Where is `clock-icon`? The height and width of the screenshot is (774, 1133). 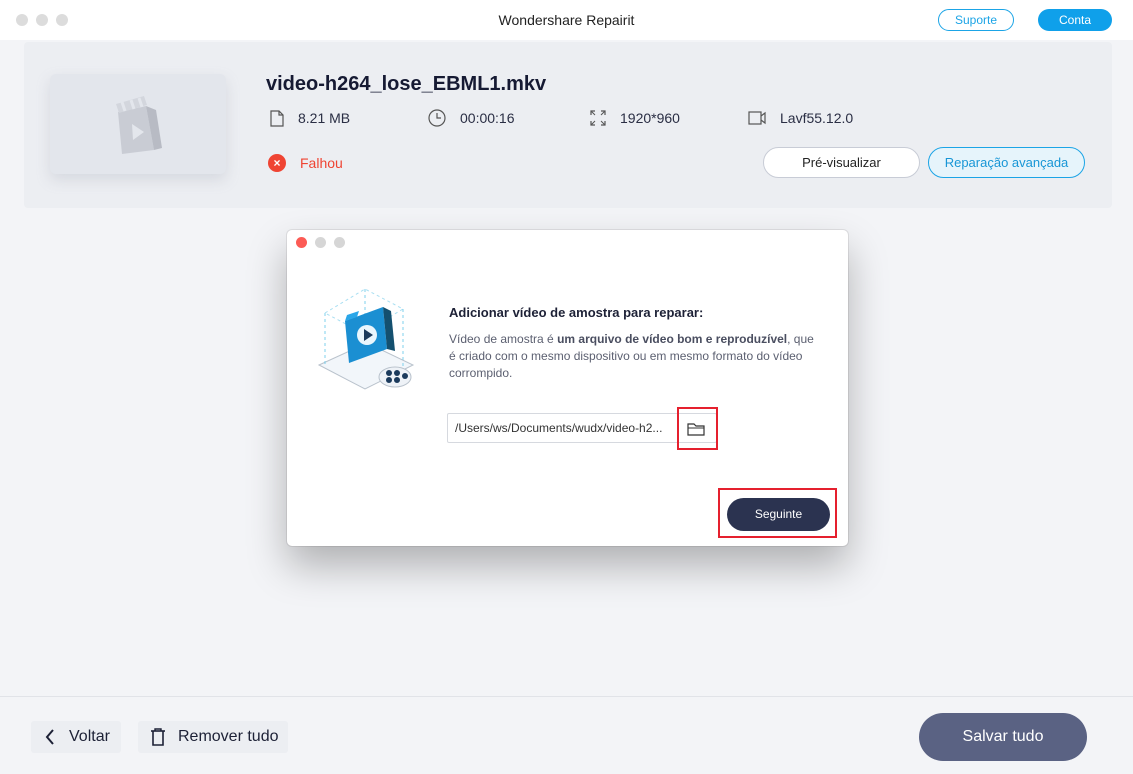 clock-icon is located at coordinates (437, 118).